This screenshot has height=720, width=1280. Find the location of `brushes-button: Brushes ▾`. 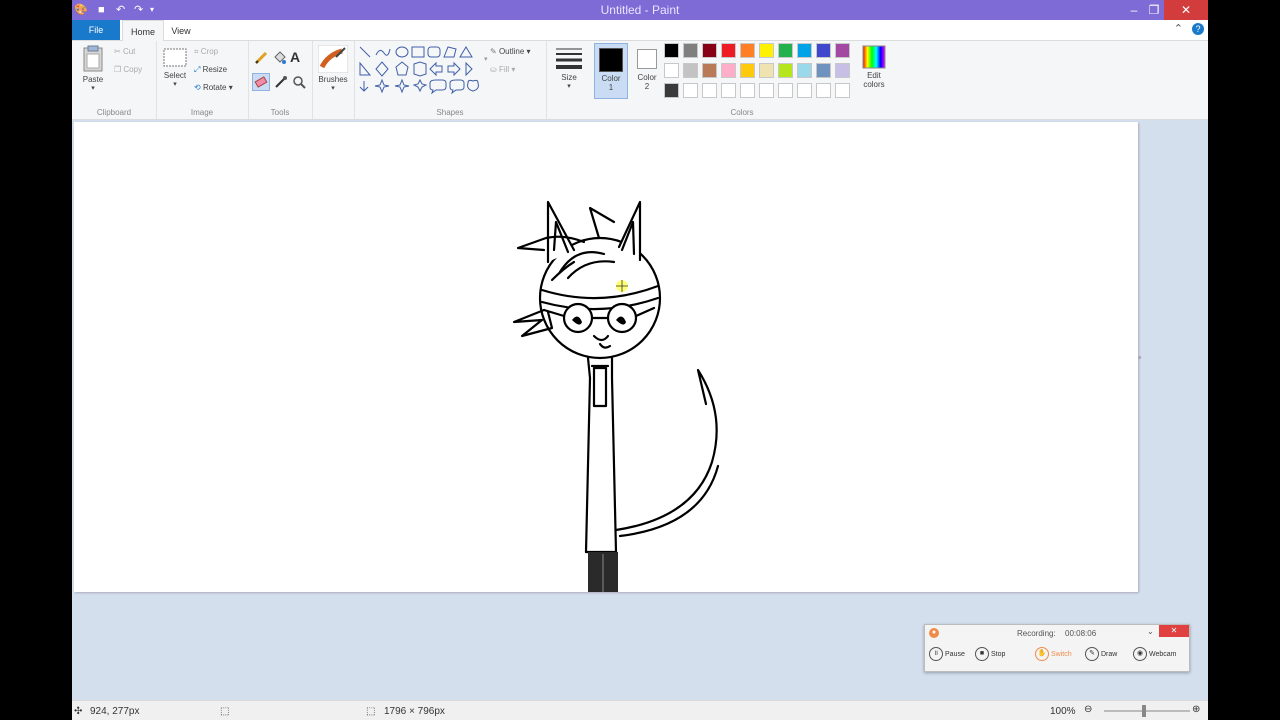

brushes-button: Brushes ▾ is located at coordinates (333, 68).